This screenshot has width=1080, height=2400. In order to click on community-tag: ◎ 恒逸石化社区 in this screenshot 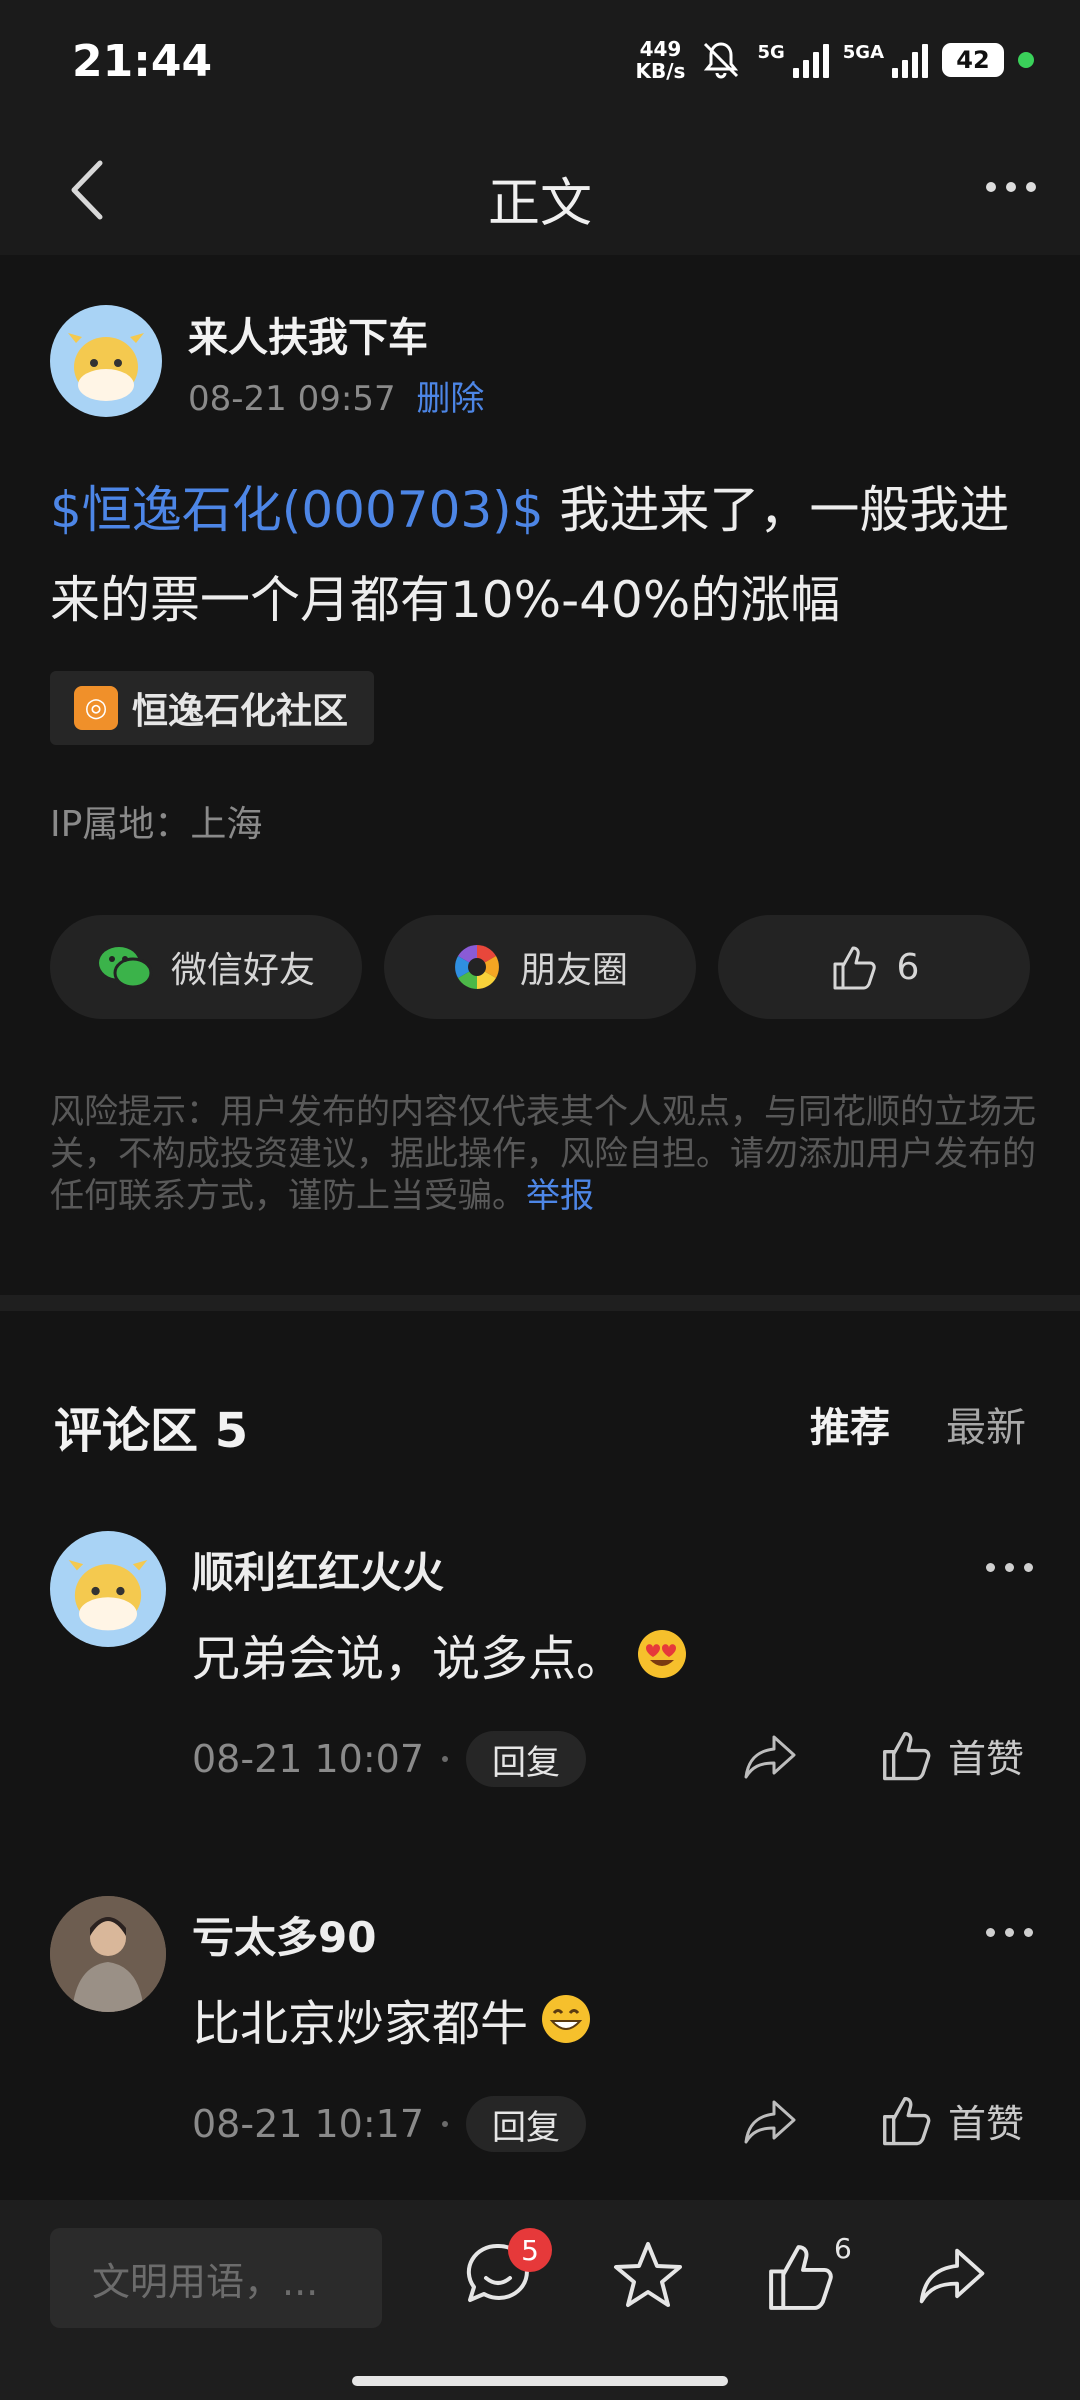, I will do `click(212, 708)`.